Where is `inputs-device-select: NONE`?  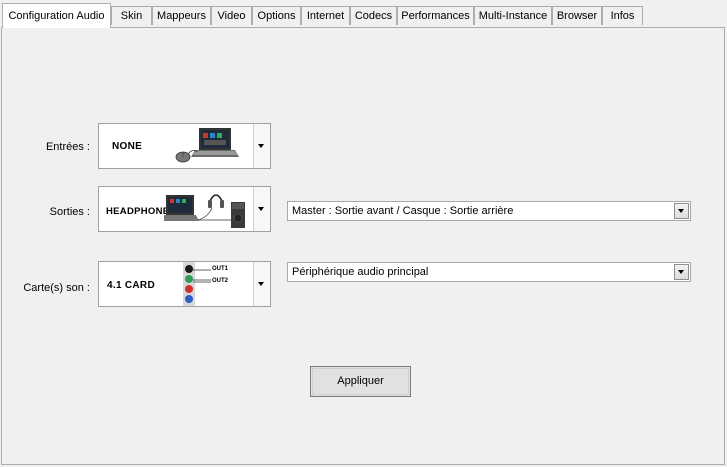
inputs-device-select: NONE is located at coordinates (184, 146).